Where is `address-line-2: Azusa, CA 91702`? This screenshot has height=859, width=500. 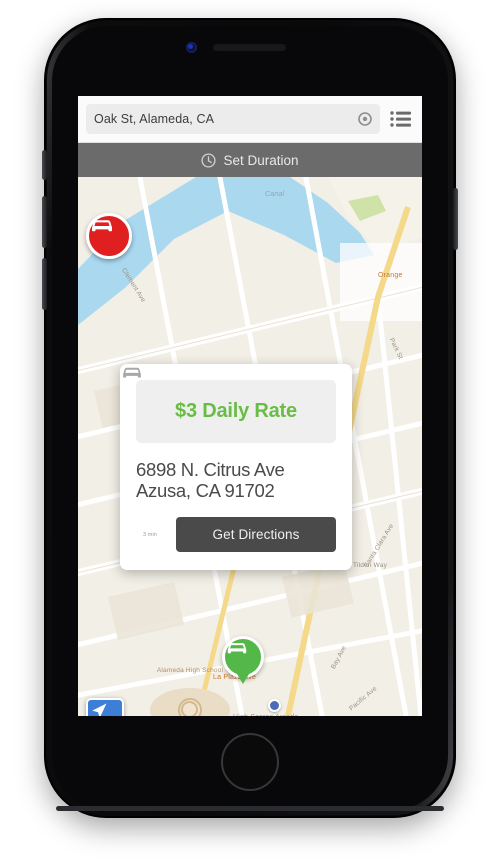 address-line-2: Azusa, CA 91702 is located at coordinates (205, 491).